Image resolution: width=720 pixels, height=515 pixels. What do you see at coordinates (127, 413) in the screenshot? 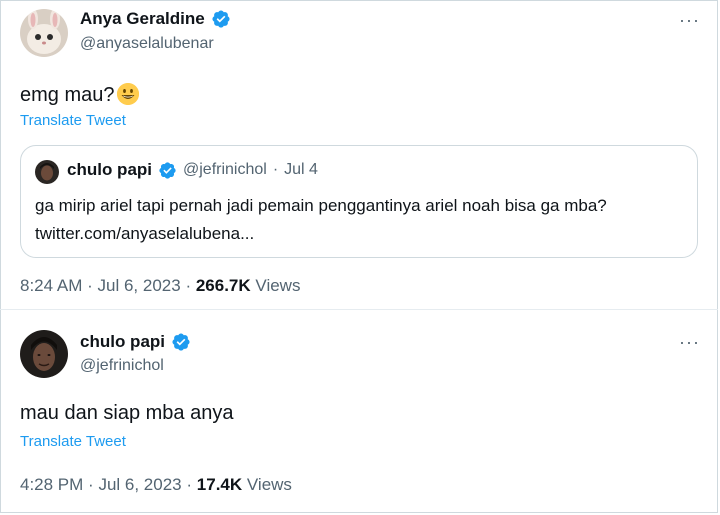
I see `tweet-text: mau dan siap mba anya` at bounding box center [127, 413].